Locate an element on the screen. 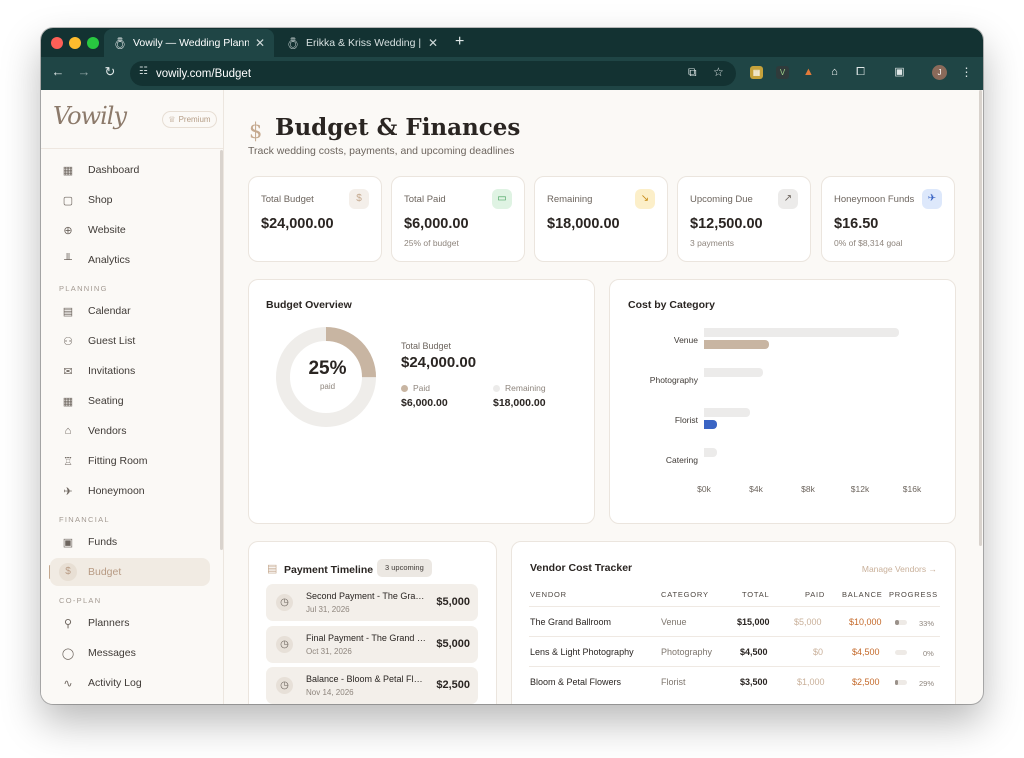  tab-title: Vowily — Wedding Planner, H is located at coordinates (190, 43).